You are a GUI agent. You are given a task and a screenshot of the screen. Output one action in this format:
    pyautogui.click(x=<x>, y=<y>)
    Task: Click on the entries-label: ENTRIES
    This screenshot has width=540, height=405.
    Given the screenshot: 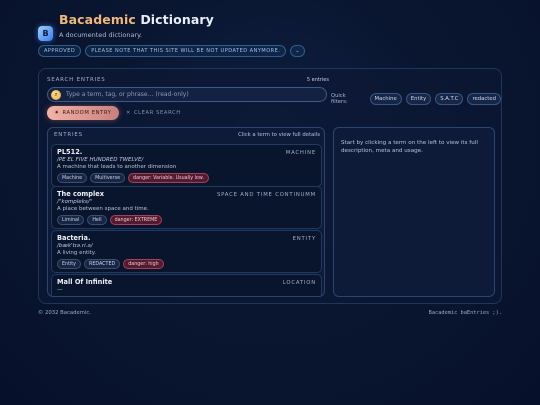 What is the action you would take?
    pyautogui.click(x=68, y=135)
    